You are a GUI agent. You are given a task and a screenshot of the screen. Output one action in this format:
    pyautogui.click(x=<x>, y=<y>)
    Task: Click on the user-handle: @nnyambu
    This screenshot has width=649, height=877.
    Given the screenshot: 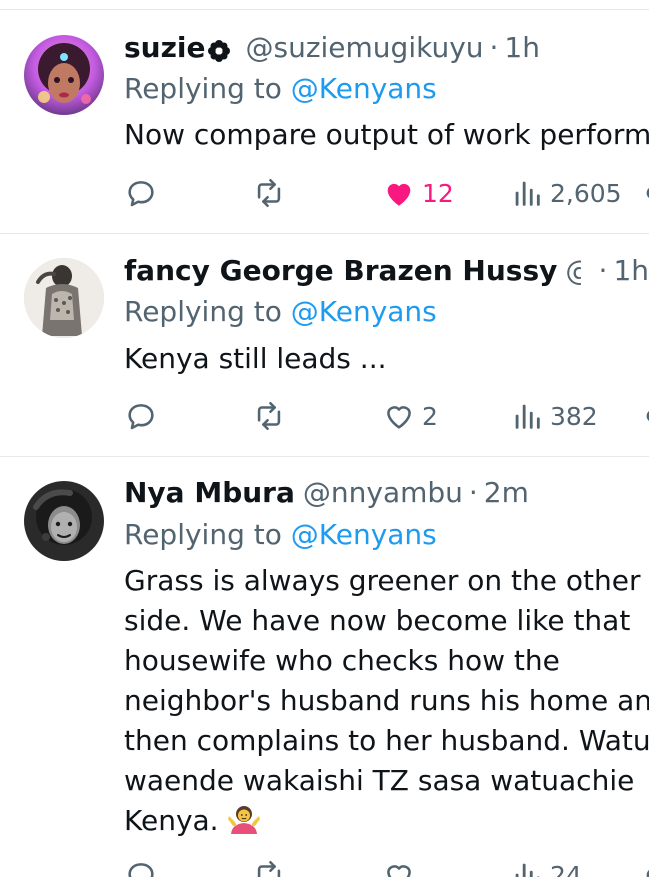 What is the action you would take?
    pyautogui.click(x=383, y=493)
    